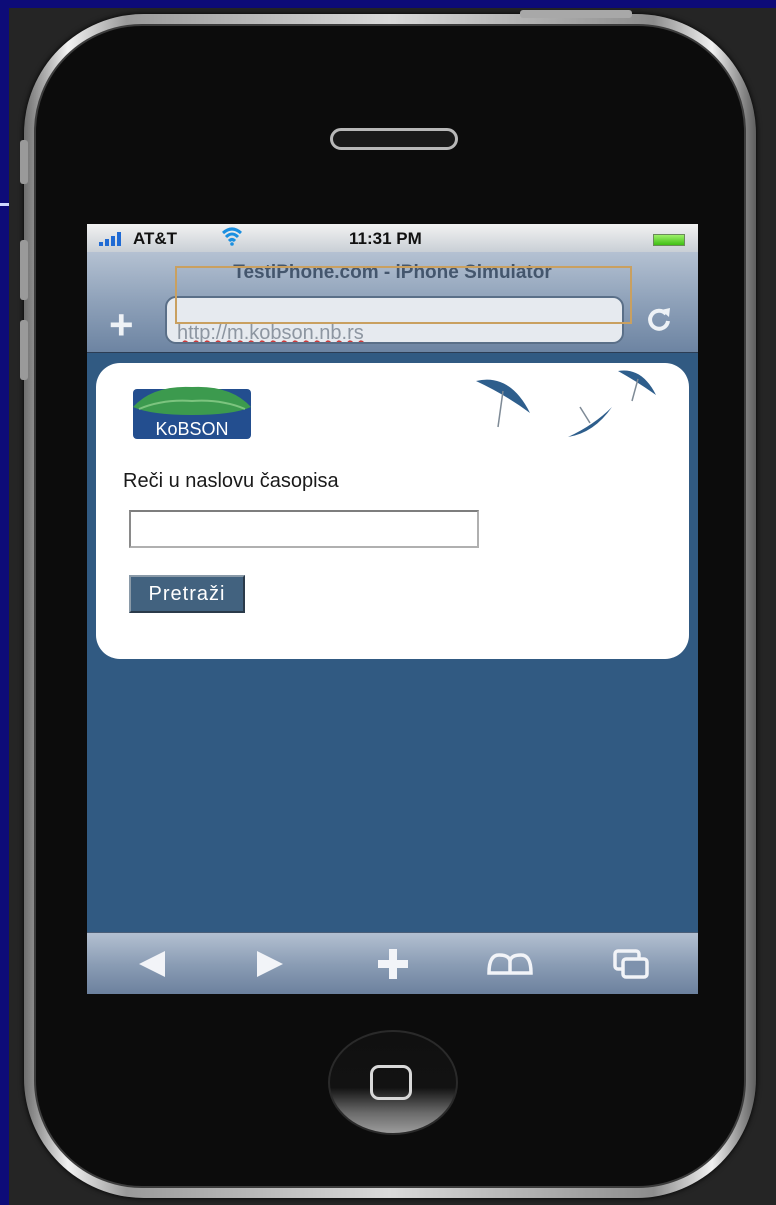 Image resolution: width=776 pixels, height=1205 pixels. I want to click on signal-bars-icon, so click(113, 239).